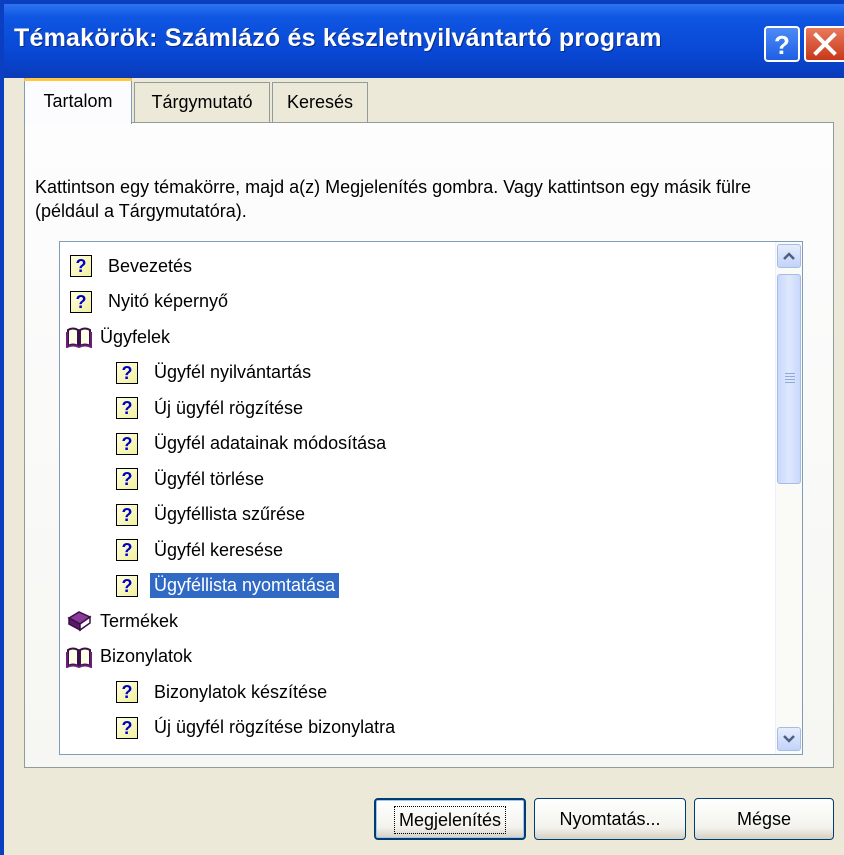  I want to click on display-button-label: Megjelenítés, so click(450, 820).